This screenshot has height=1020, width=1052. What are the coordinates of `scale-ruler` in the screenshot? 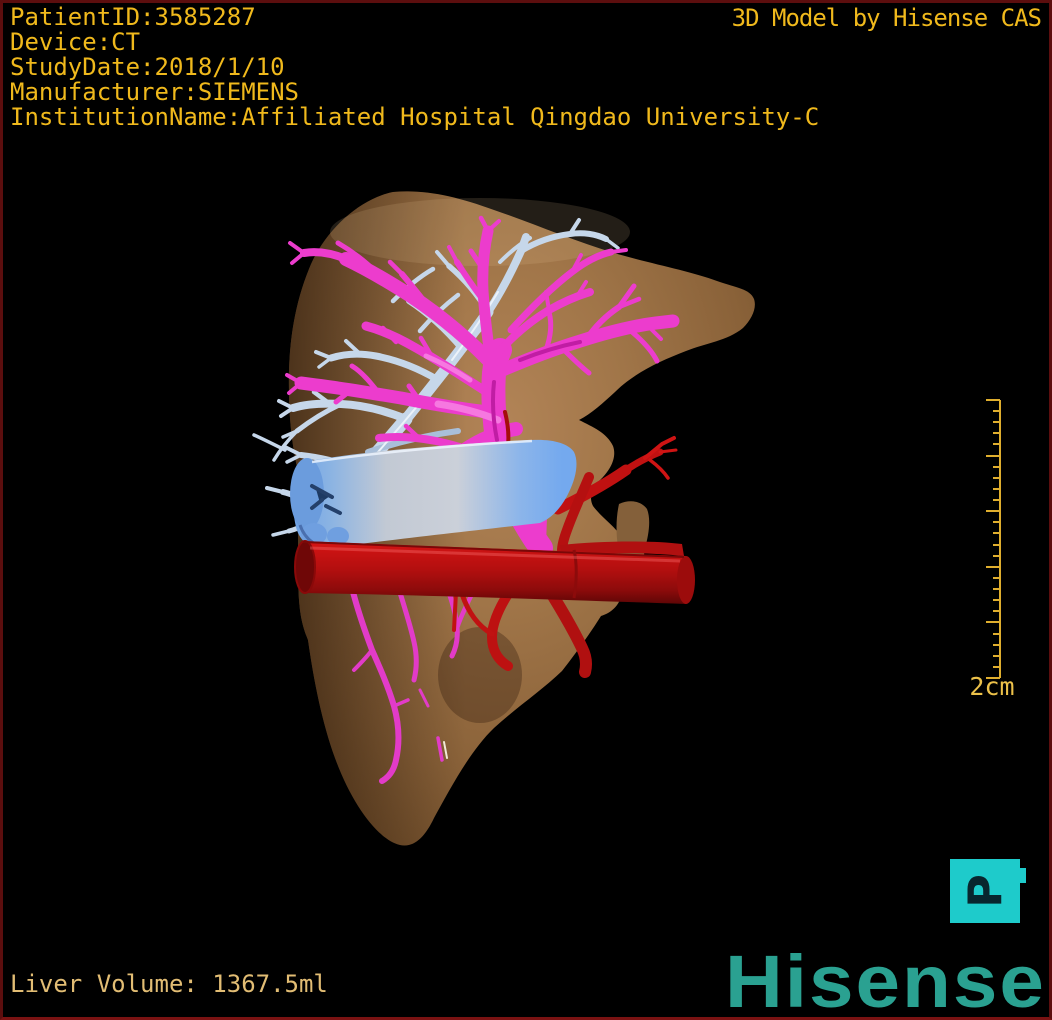 It's located at (993, 539).